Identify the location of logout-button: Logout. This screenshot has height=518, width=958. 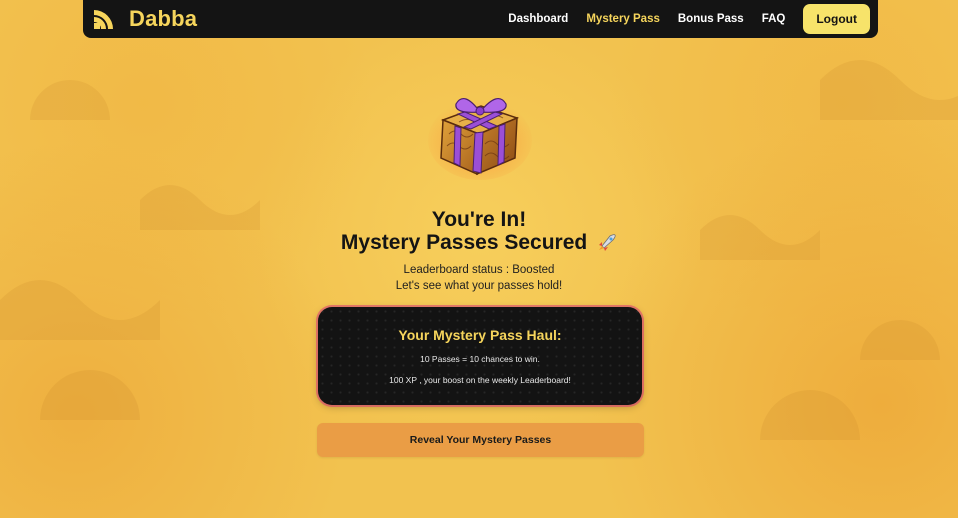
(836, 19).